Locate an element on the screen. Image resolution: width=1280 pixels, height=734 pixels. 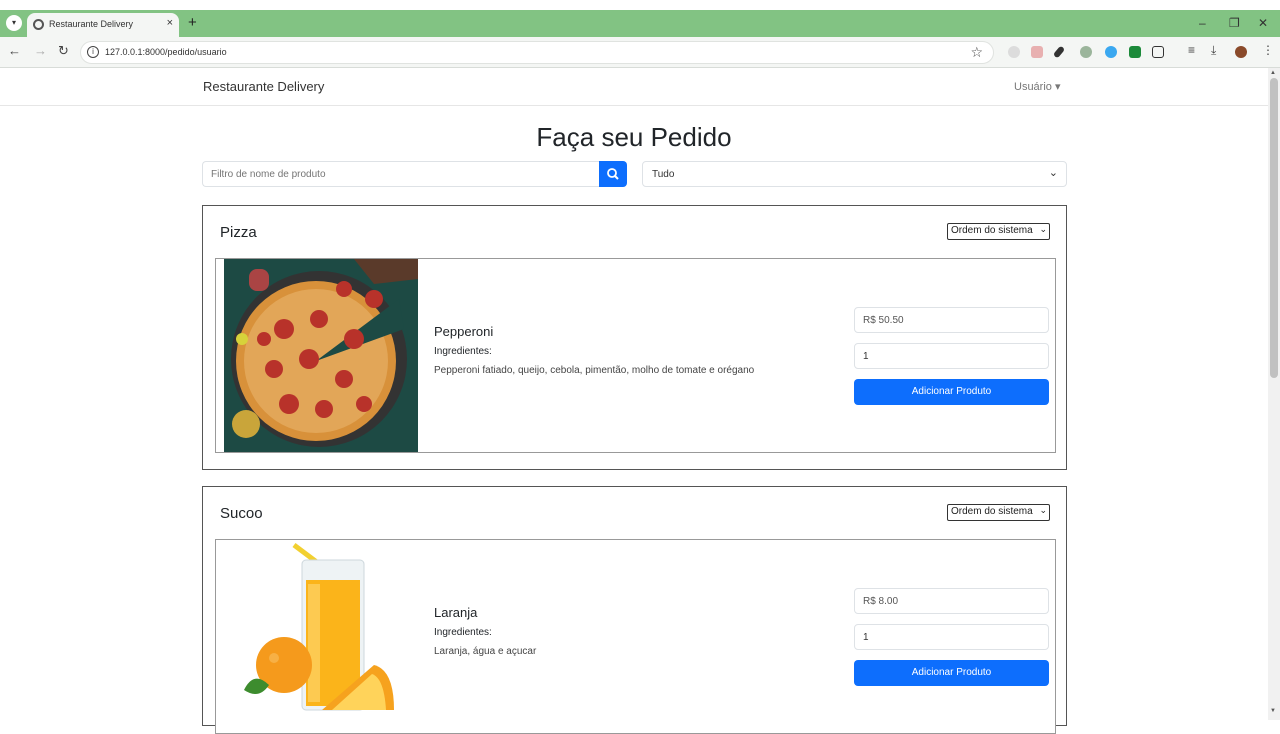
search-input is located at coordinates (401, 174).